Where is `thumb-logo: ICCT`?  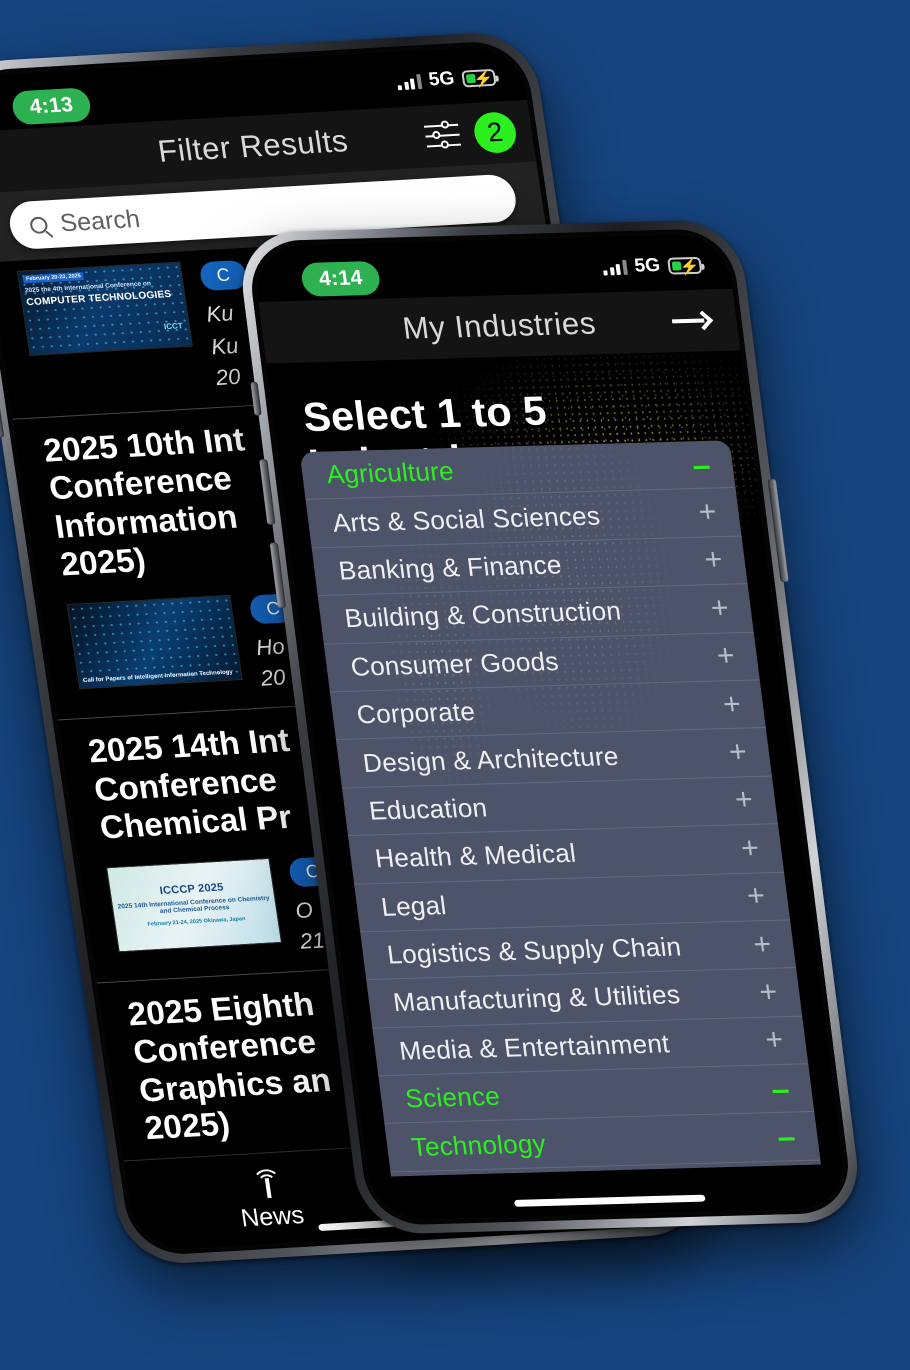 thumb-logo: ICCT is located at coordinates (173, 326).